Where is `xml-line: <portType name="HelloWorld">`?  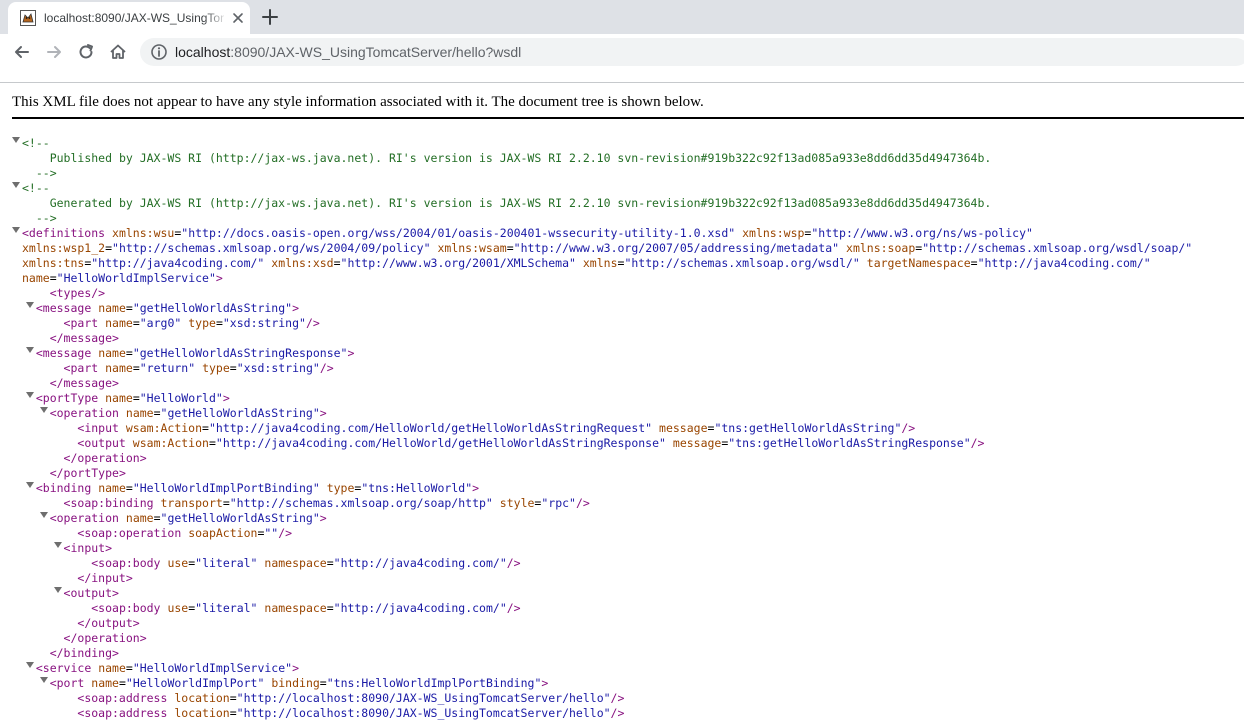 xml-line: <portType name="HelloWorld"> is located at coordinates (628, 396).